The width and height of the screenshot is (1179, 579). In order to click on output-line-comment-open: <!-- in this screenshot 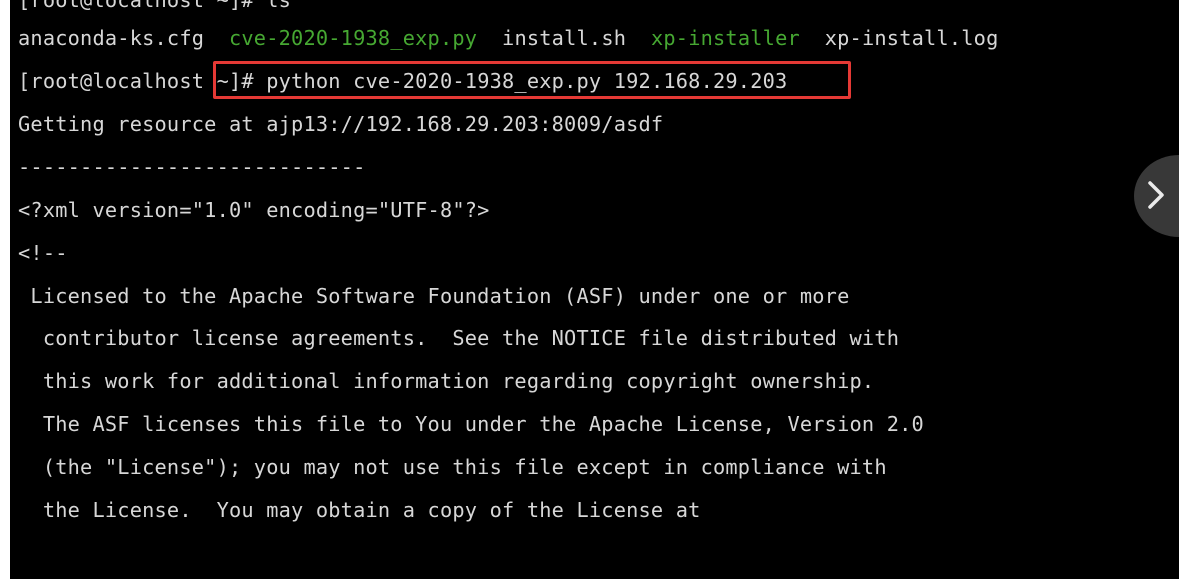, I will do `click(43, 253)`.